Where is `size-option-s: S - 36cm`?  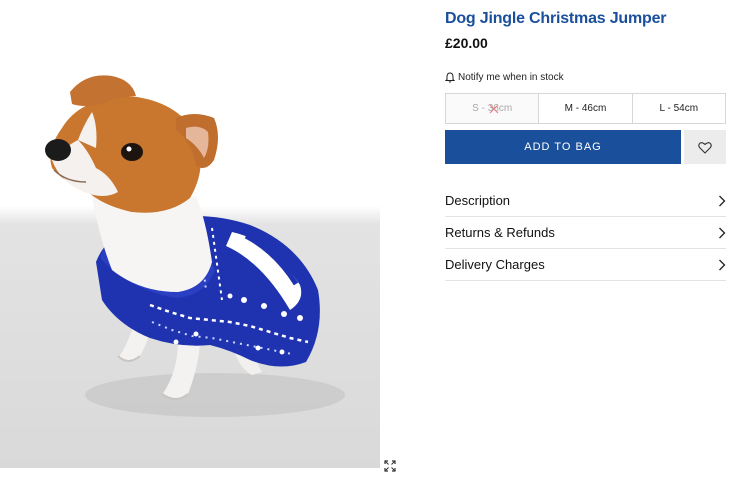 size-option-s: S - 36cm is located at coordinates (493, 108).